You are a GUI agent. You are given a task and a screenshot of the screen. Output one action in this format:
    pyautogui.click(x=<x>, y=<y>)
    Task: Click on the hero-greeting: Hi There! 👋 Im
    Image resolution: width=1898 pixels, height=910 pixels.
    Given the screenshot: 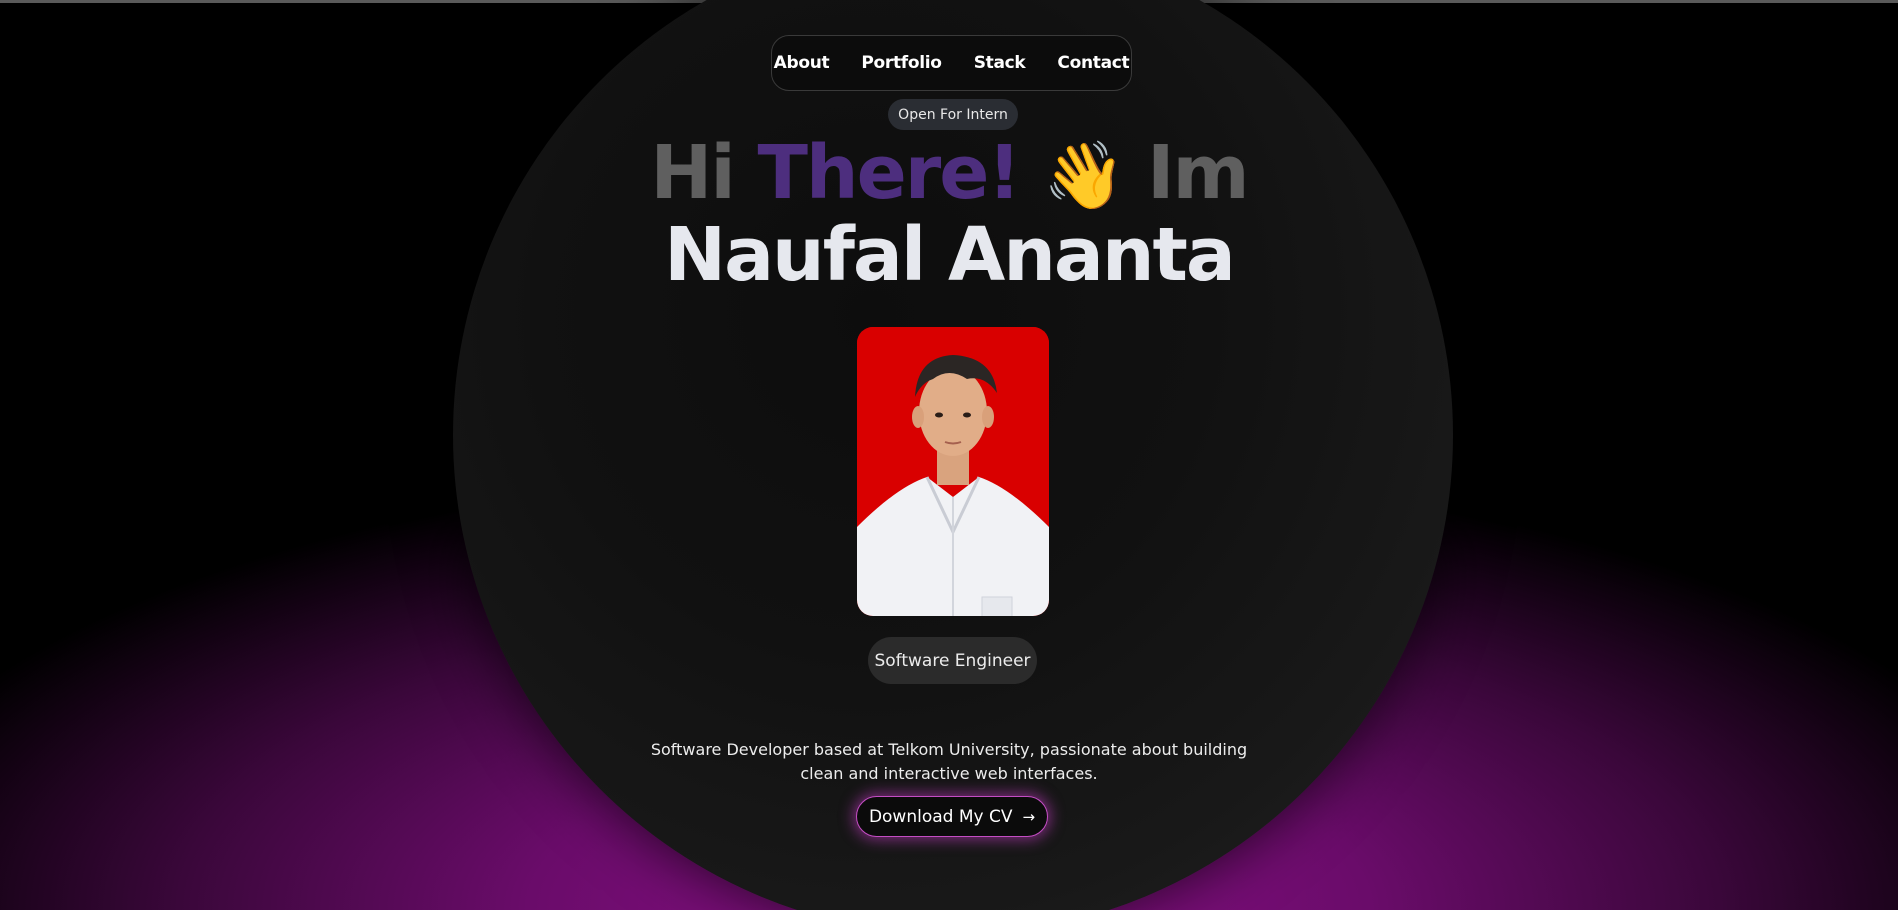 What is the action you would take?
    pyautogui.click(x=949, y=174)
    